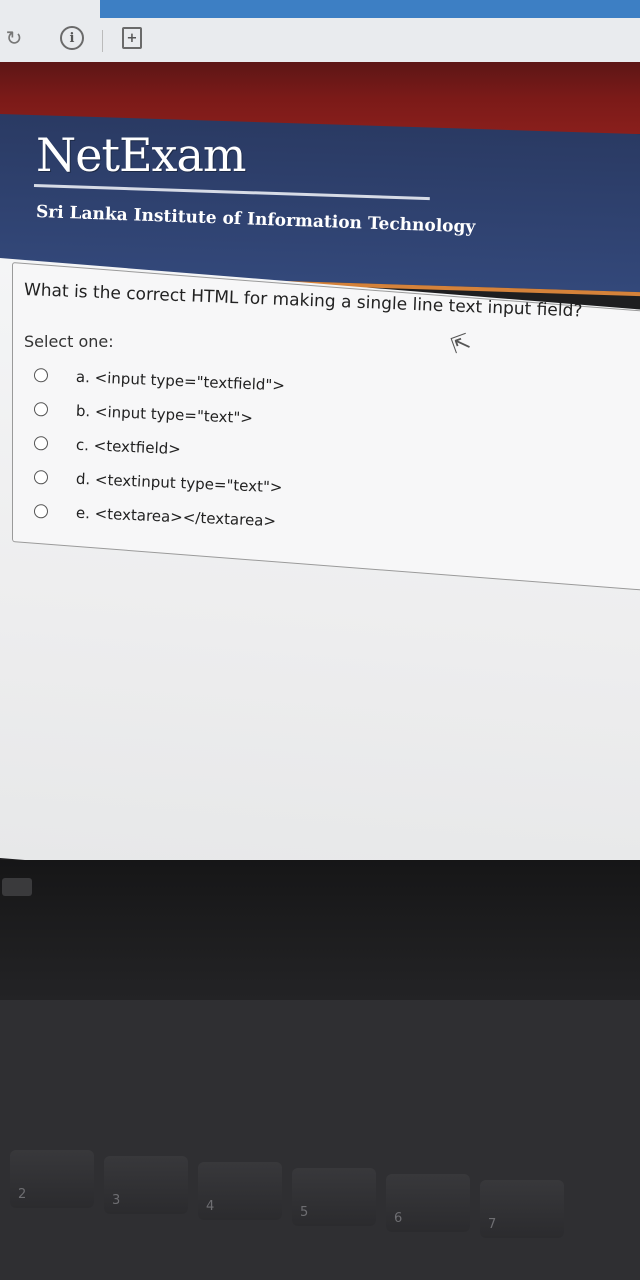 This screenshot has height=1280, width=640. I want to click on keyboard-key: 6, so click(428, 1203).